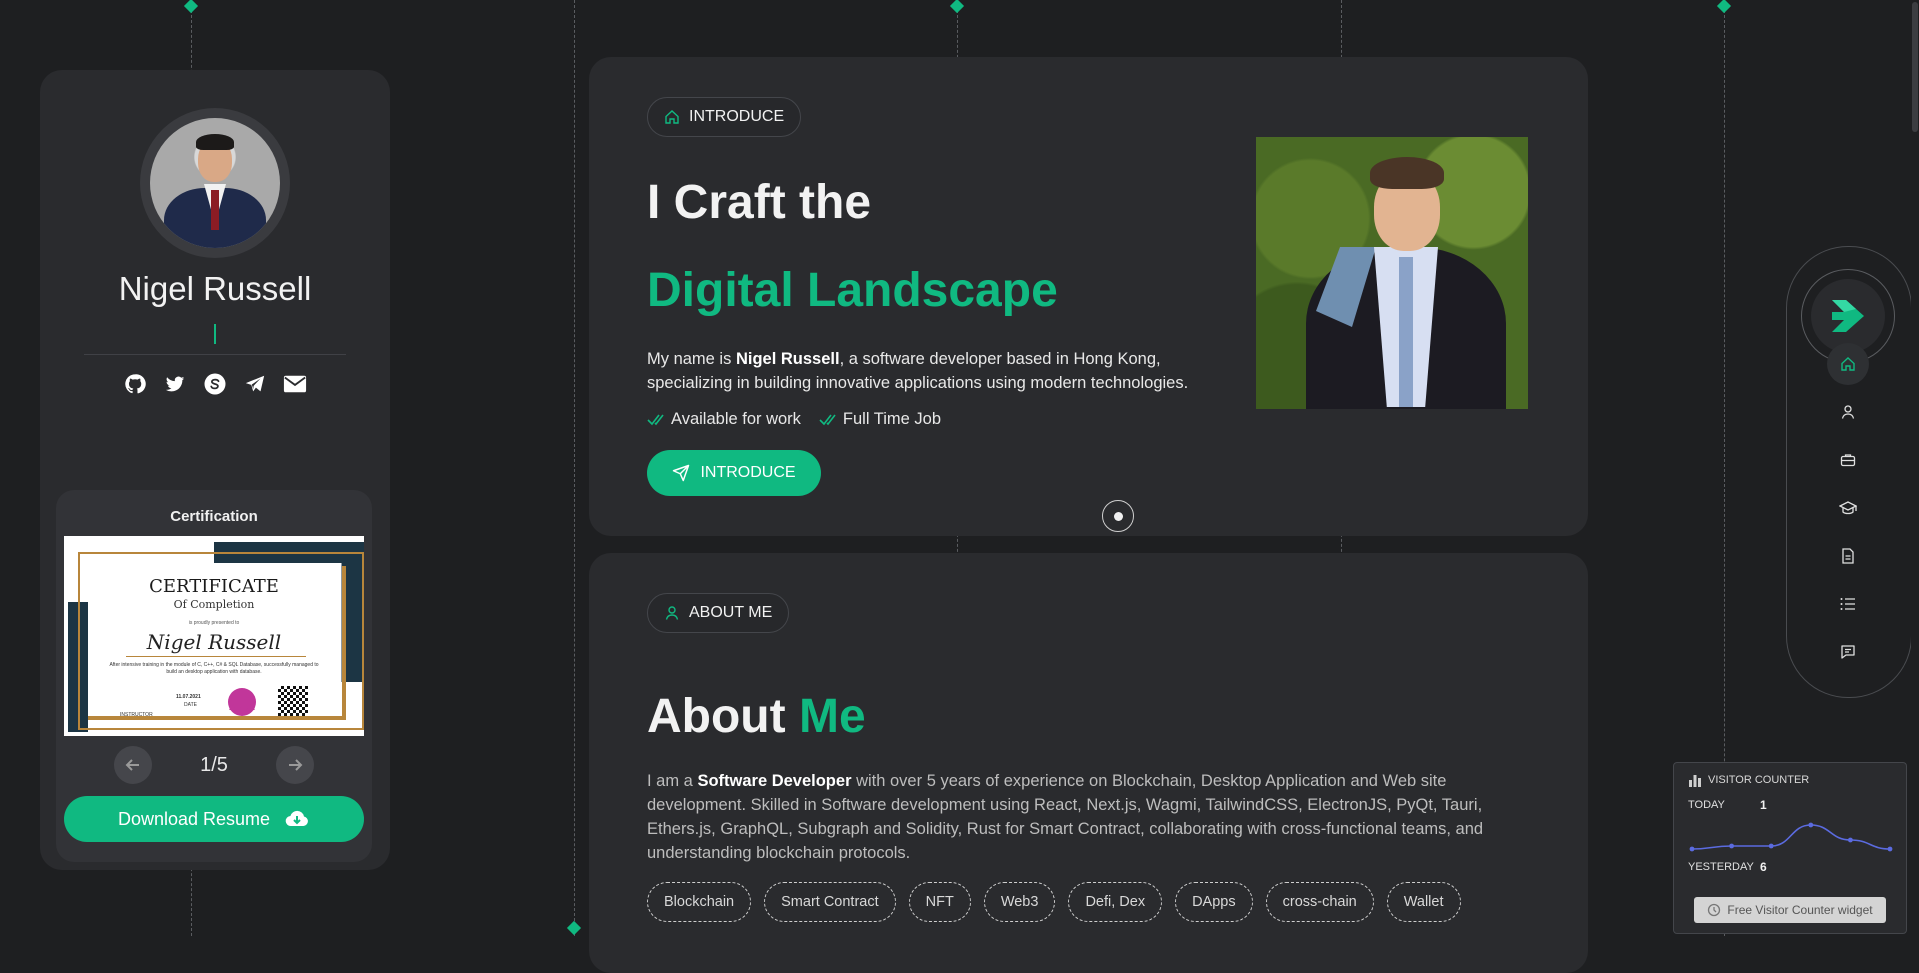 The height and width of the screenshot is (973, 1919). I want to click on refresh-icon, so click(1714, 910).